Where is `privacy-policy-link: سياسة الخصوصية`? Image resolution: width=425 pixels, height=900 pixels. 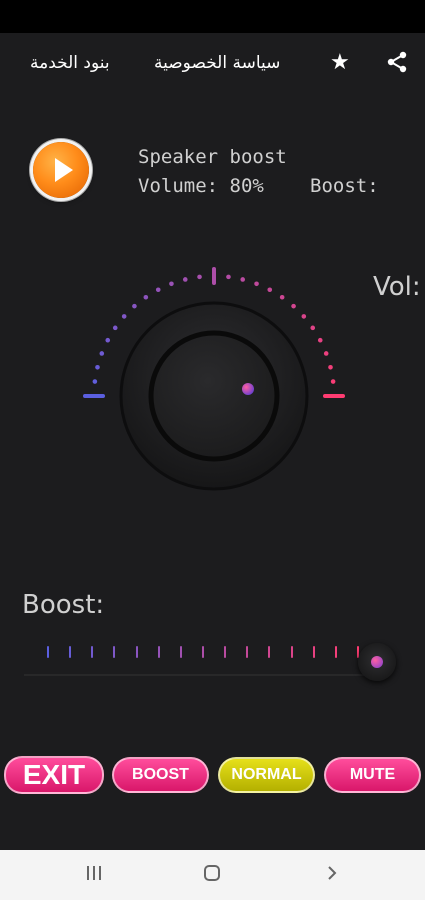 privacy-policy-link: سياسة الخصوصية is located at coordinates (217, 63).